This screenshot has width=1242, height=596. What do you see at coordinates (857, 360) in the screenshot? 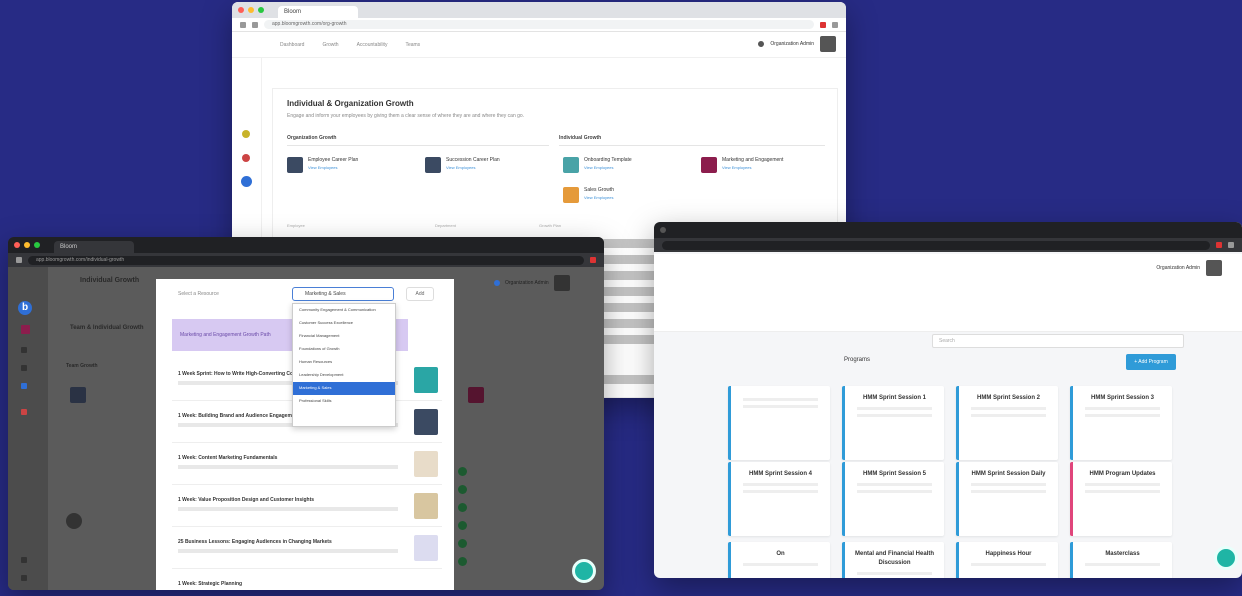
I see `tab-programs: Programs` at bounding box center [857, 360].